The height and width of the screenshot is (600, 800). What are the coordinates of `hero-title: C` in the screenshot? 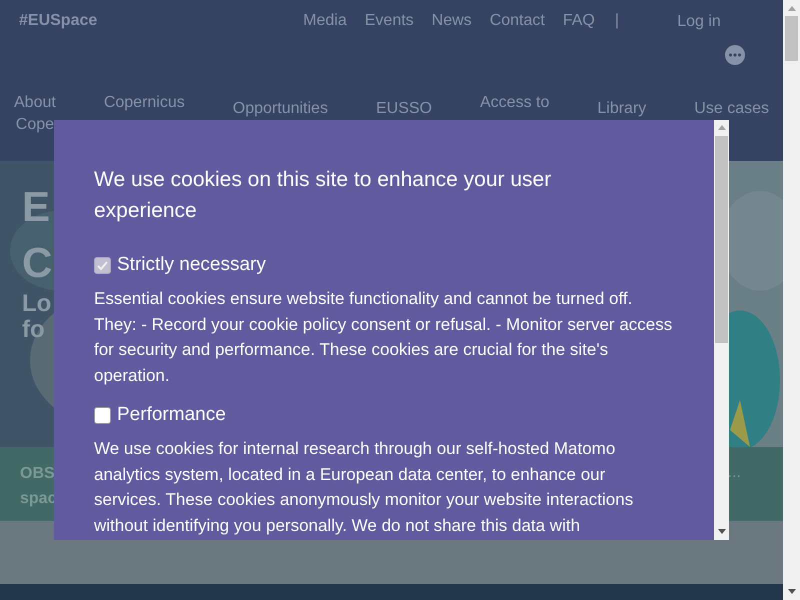 It's located at (37, 263).